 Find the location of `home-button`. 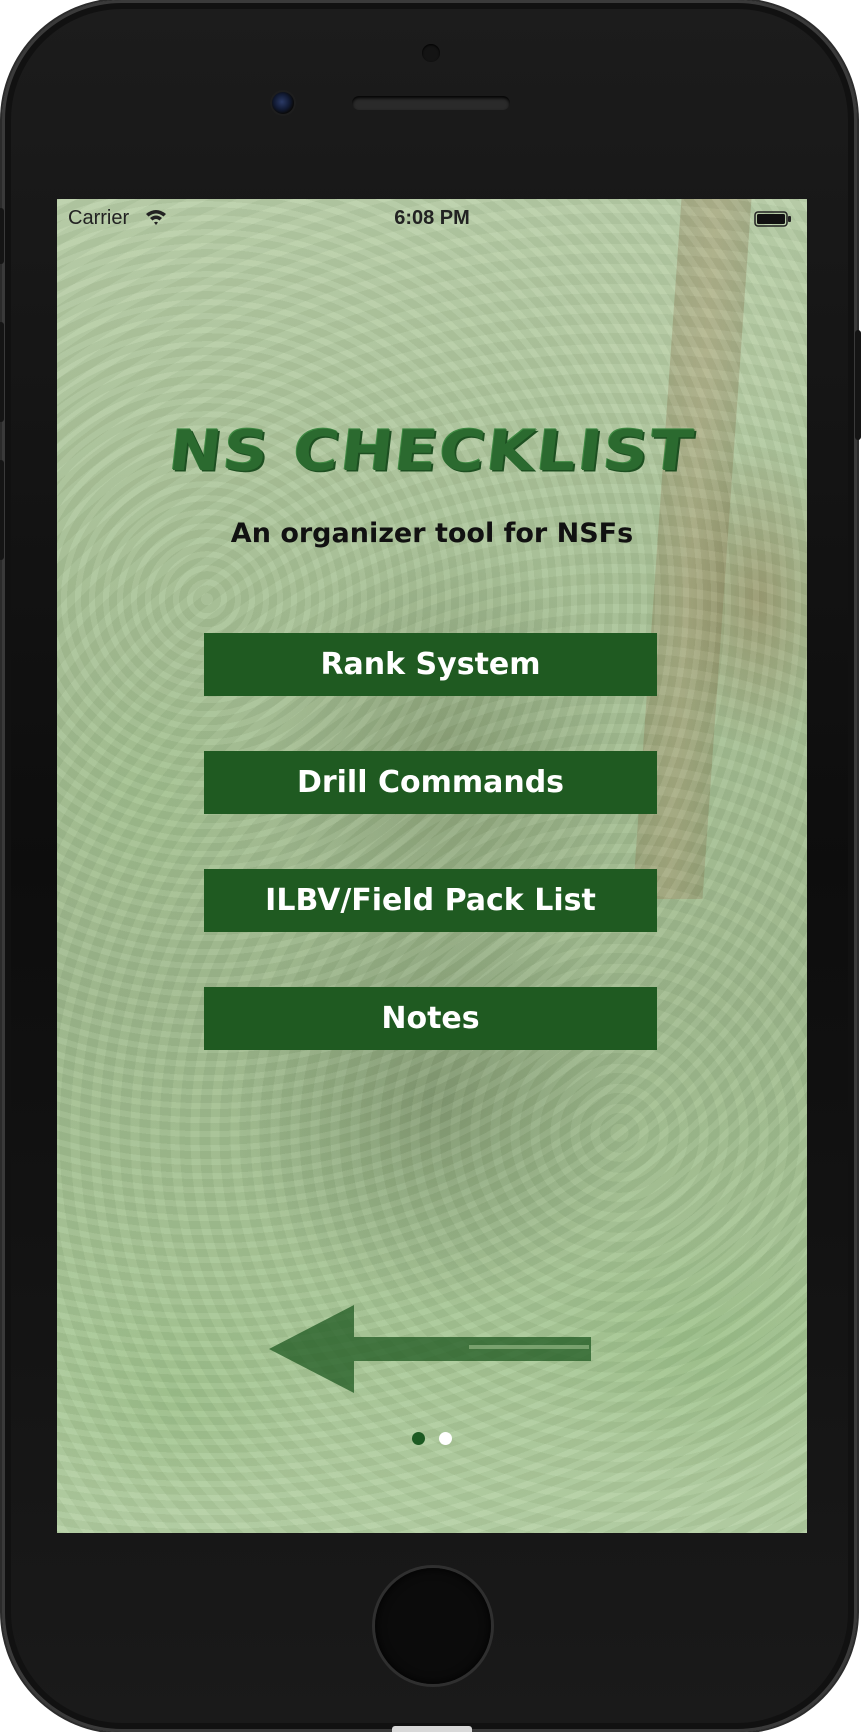

home-button is located at coordinates (433, 1626).